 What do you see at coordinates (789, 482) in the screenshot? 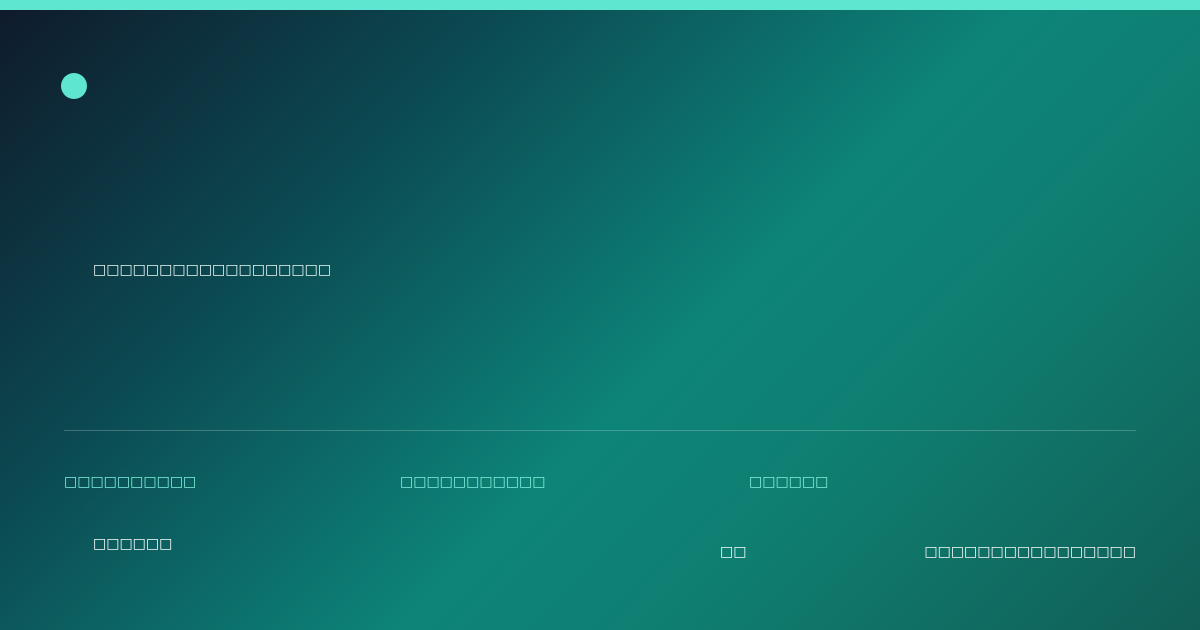
I see `stat-label-3: □□□□□□` at bounding box center [789, 482].